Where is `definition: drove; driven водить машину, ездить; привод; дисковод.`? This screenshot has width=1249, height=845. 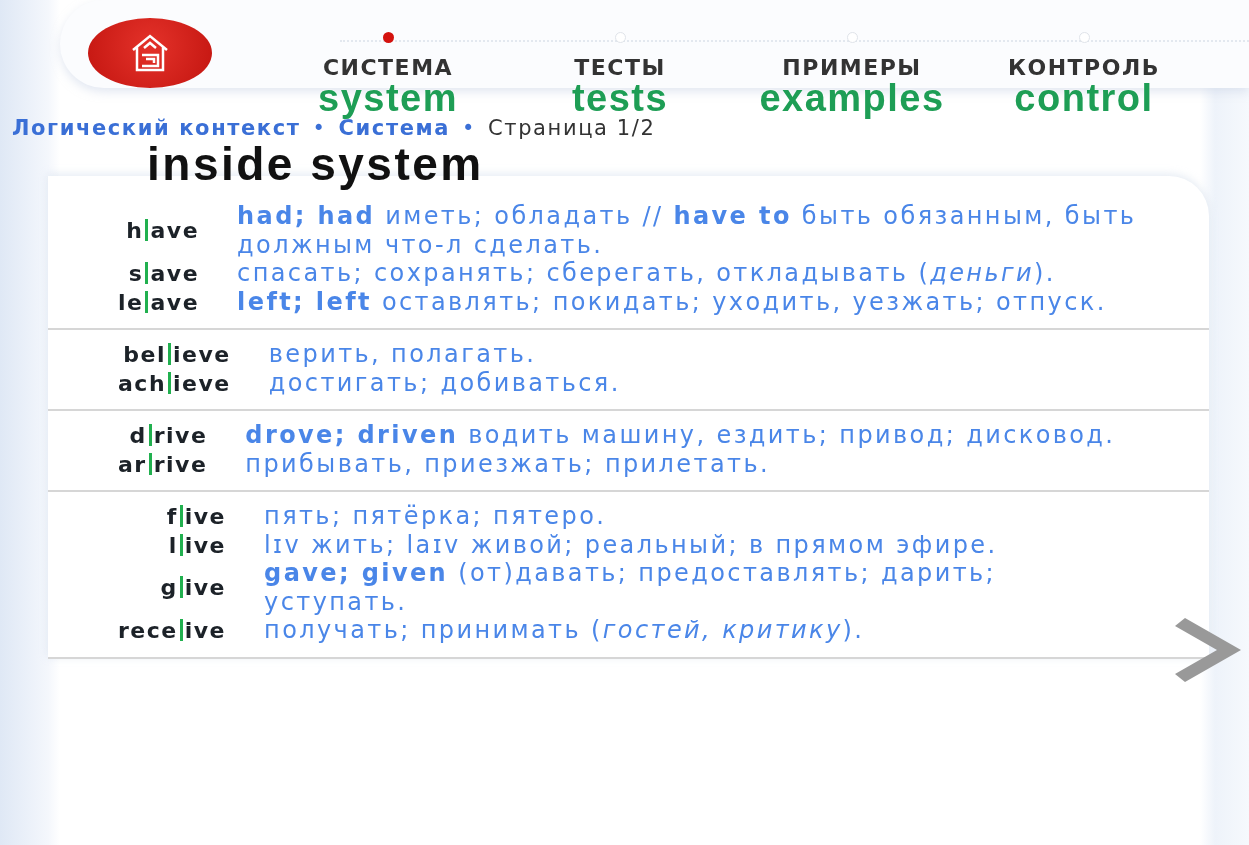 definition: drove; driven водить машину, ездить; привод; дисковод. is located at coordinates (681, 435).